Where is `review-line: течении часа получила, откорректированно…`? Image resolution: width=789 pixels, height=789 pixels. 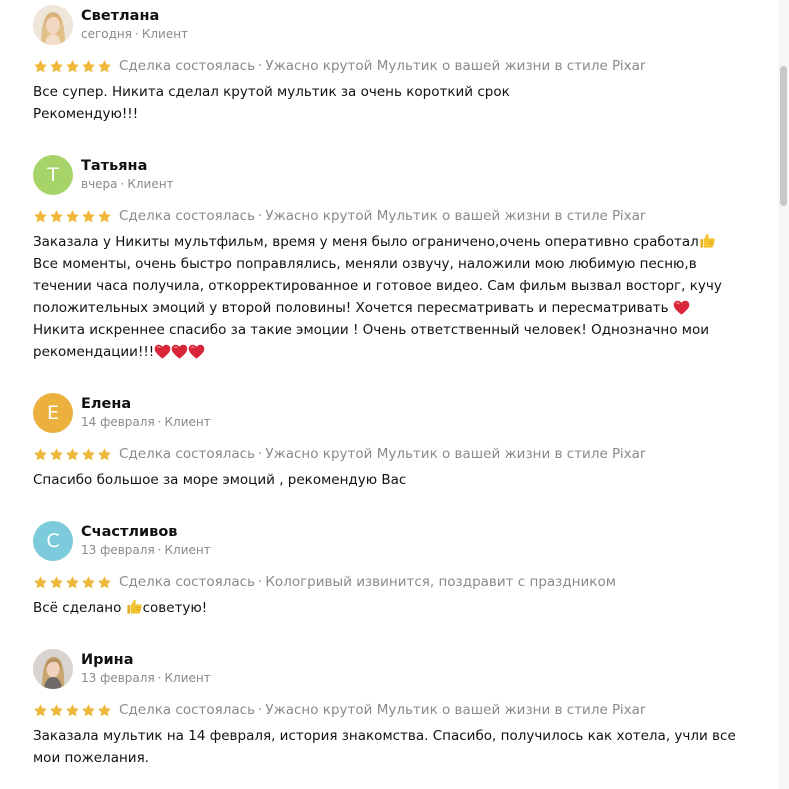
review-line: течении часа получила, откорректированно… is located at coordinates (377, 286).